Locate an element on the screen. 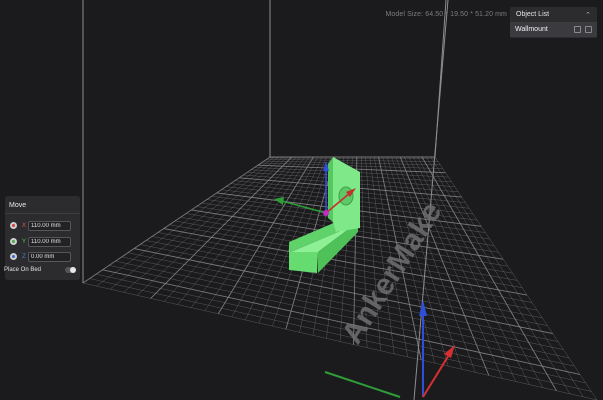 The height and width of the screenshot is (400, 603). place-on-bed-toggle is located at coordinates (70, 270).